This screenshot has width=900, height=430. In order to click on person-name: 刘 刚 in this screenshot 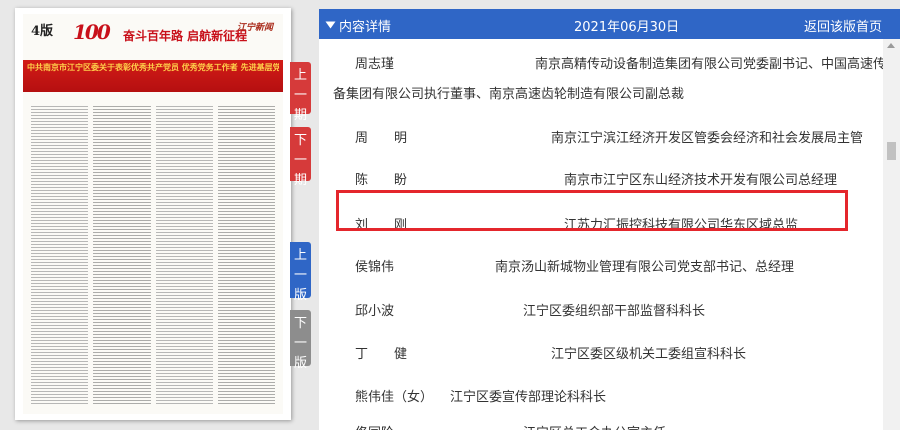, I will do `click(381, 225)`.